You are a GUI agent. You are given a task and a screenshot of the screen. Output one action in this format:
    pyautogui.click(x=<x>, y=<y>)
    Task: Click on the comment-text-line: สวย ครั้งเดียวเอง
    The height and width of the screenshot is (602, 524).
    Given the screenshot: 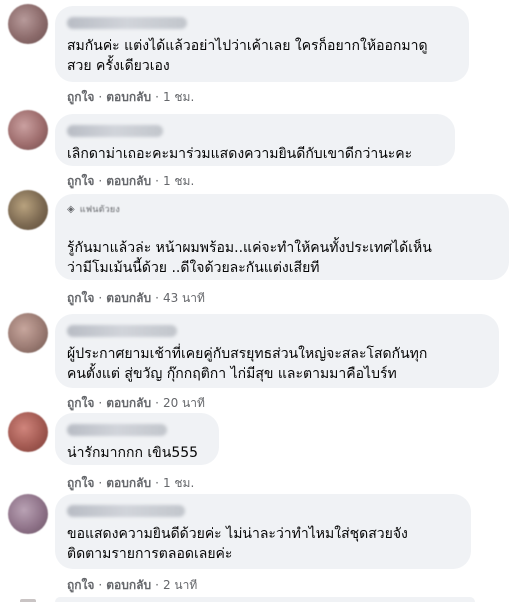 What is the action you would take?
    pyautogui.click(x=118, y=66)
    